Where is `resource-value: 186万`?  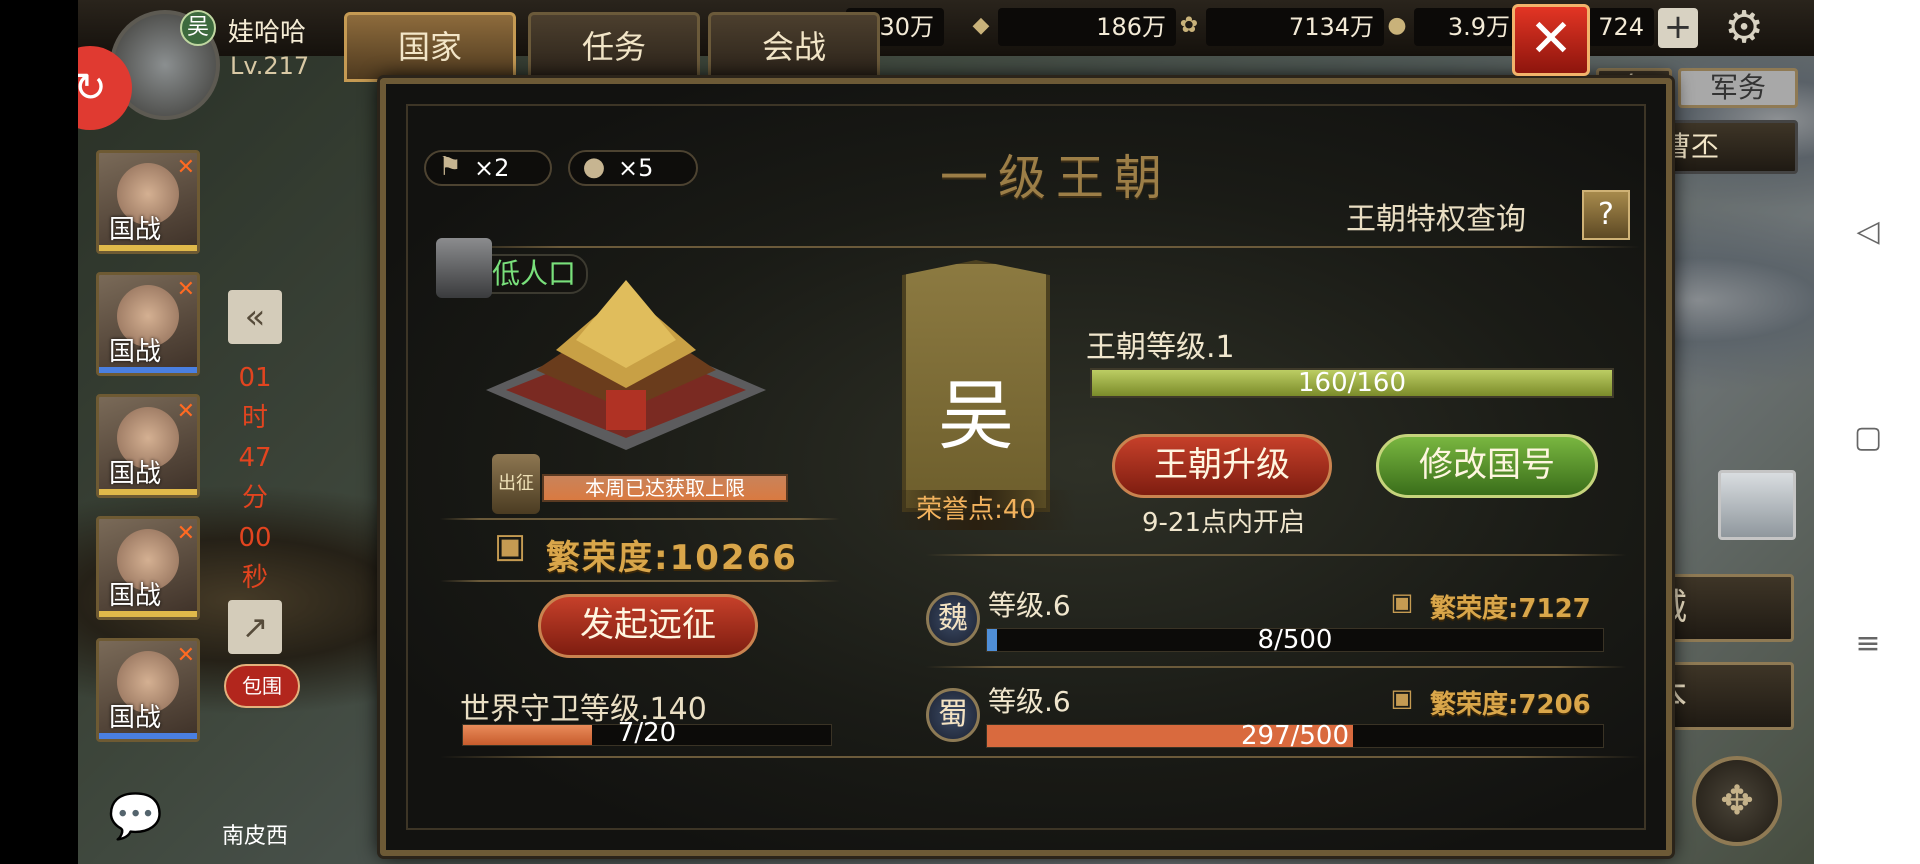
resource-value: 186万 is located at coordinates (1131, 27).